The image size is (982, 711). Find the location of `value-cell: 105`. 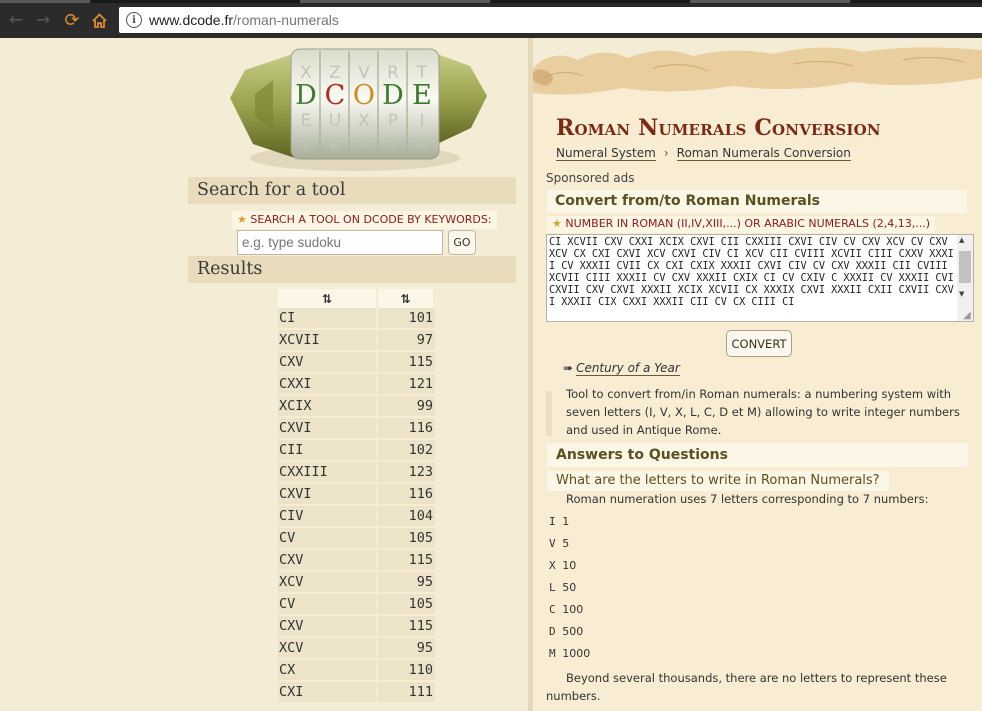

value-cell: 105 is located at coordinates (406, 539).